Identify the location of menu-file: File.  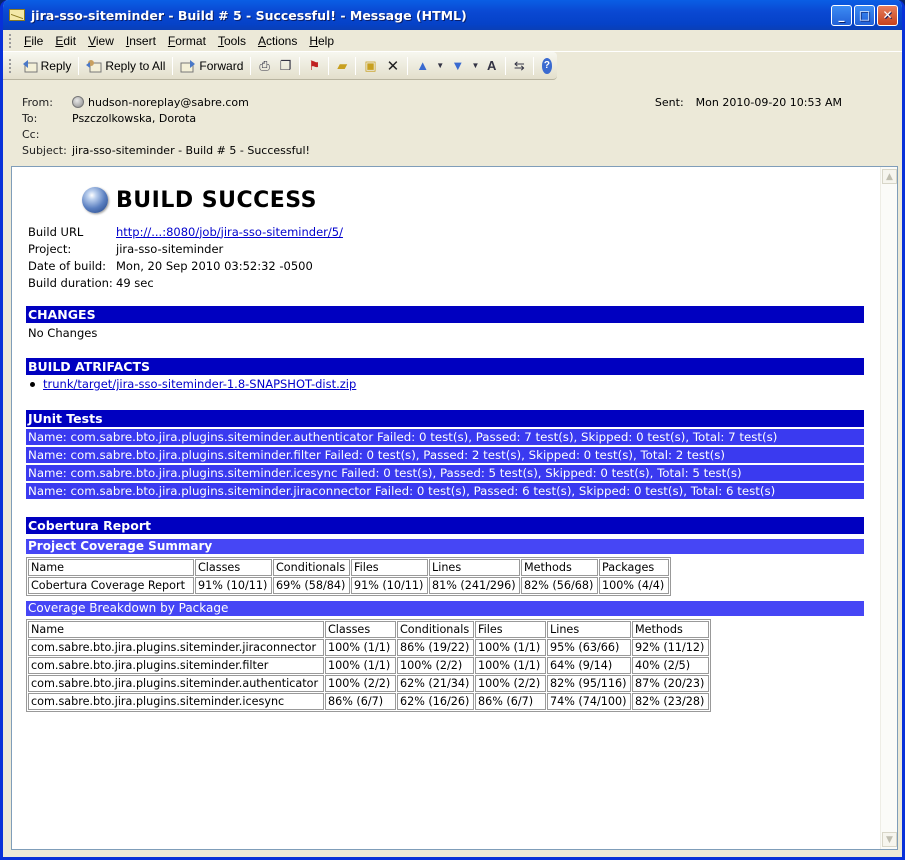
(33, 41).